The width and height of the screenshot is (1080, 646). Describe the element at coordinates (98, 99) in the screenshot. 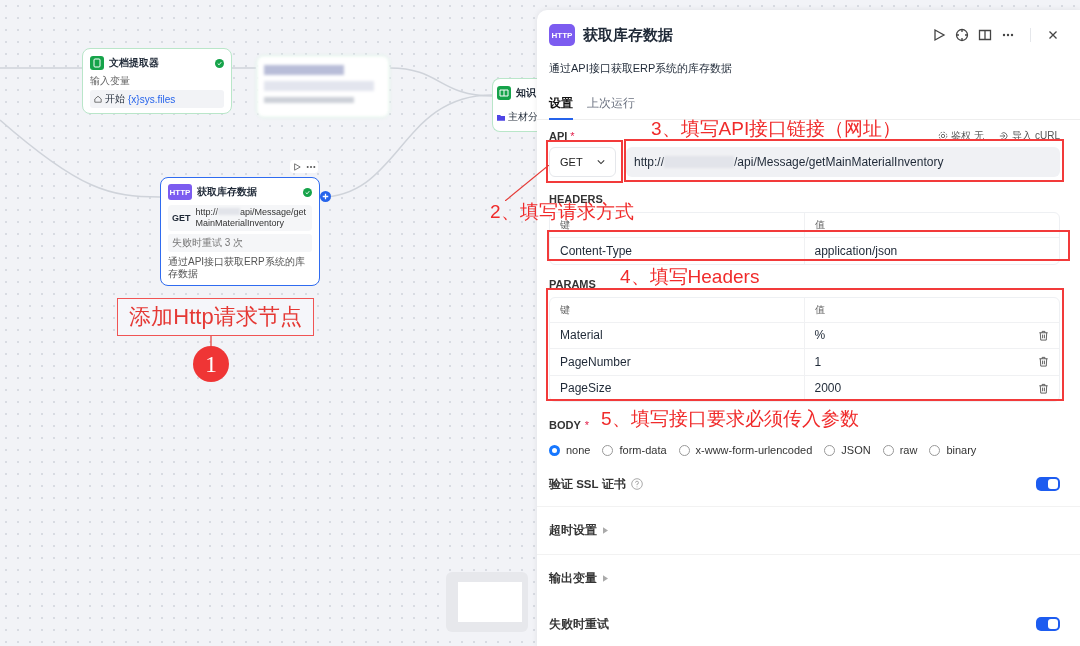

I see `home-icon` at that location.